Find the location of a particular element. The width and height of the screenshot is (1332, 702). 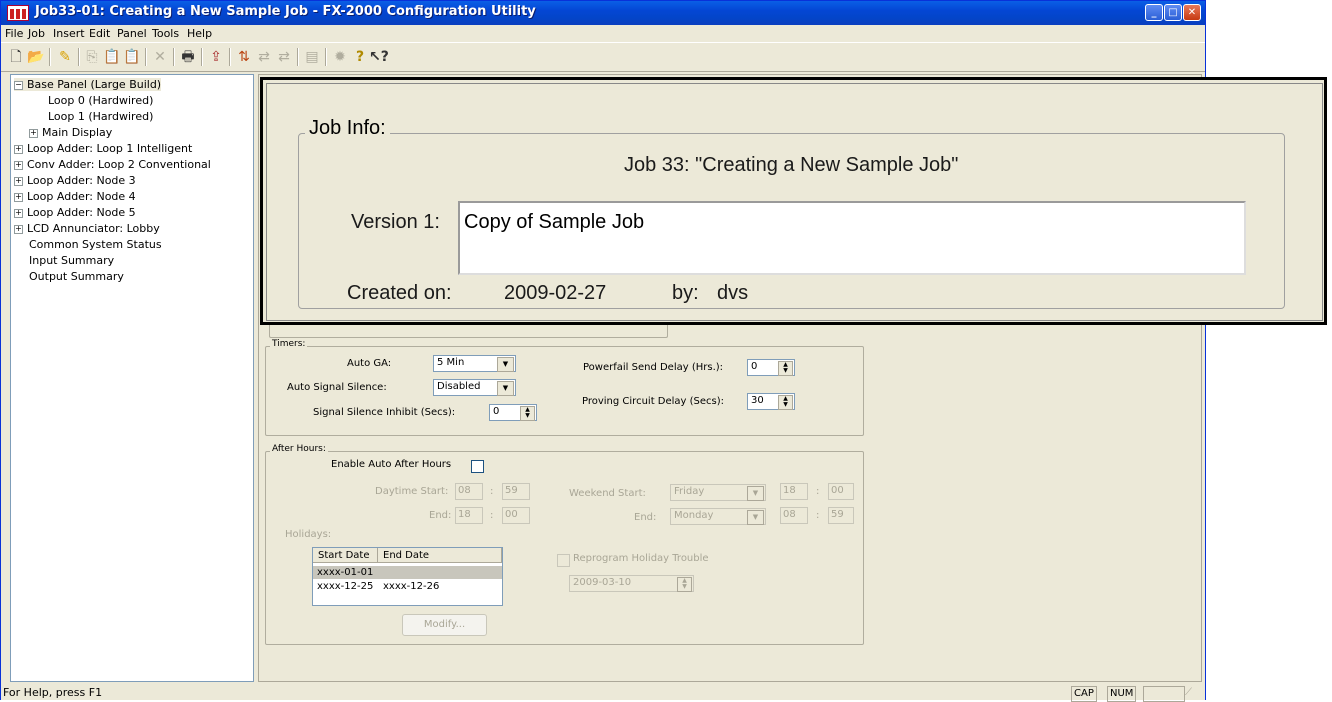

version-description-field: Copy of Sample Job is located at coordinates (852, 238).